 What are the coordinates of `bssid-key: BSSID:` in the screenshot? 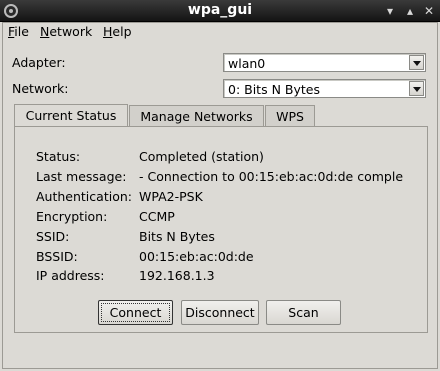 It's located at (57, 256).